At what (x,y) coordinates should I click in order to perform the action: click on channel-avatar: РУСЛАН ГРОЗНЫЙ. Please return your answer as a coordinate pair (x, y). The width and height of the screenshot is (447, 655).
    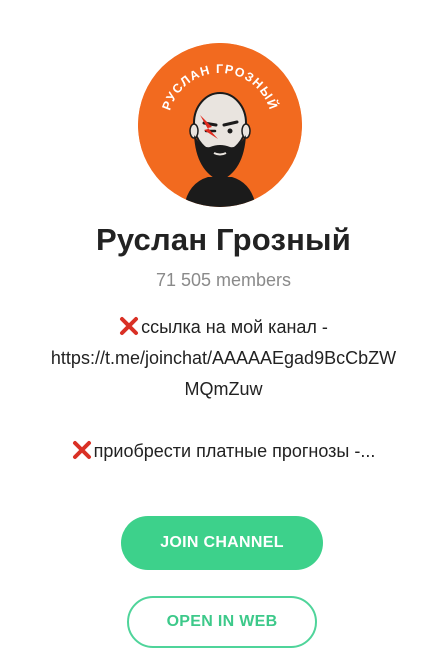
    Looking at the image, I should click on (220, 125).